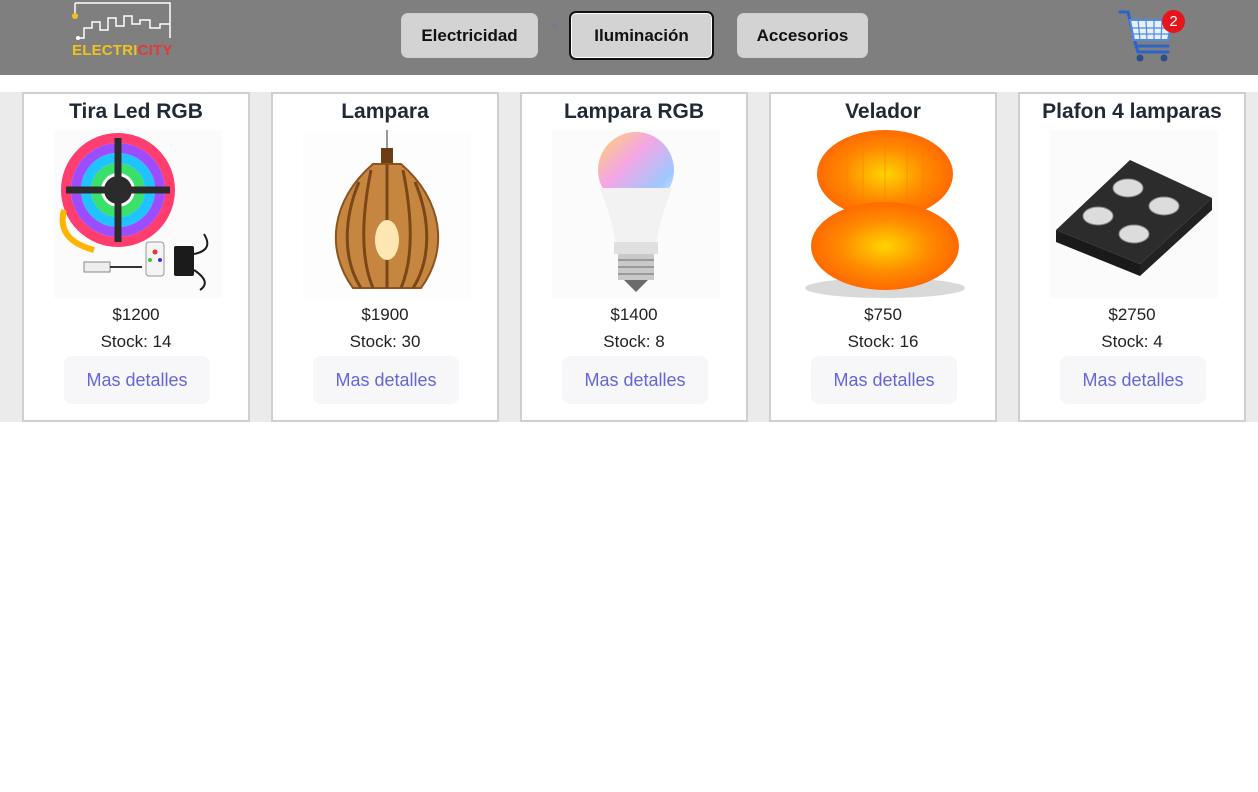 The image size is (1258, 792). I want to click on led-strip-image, so click(138, 214).